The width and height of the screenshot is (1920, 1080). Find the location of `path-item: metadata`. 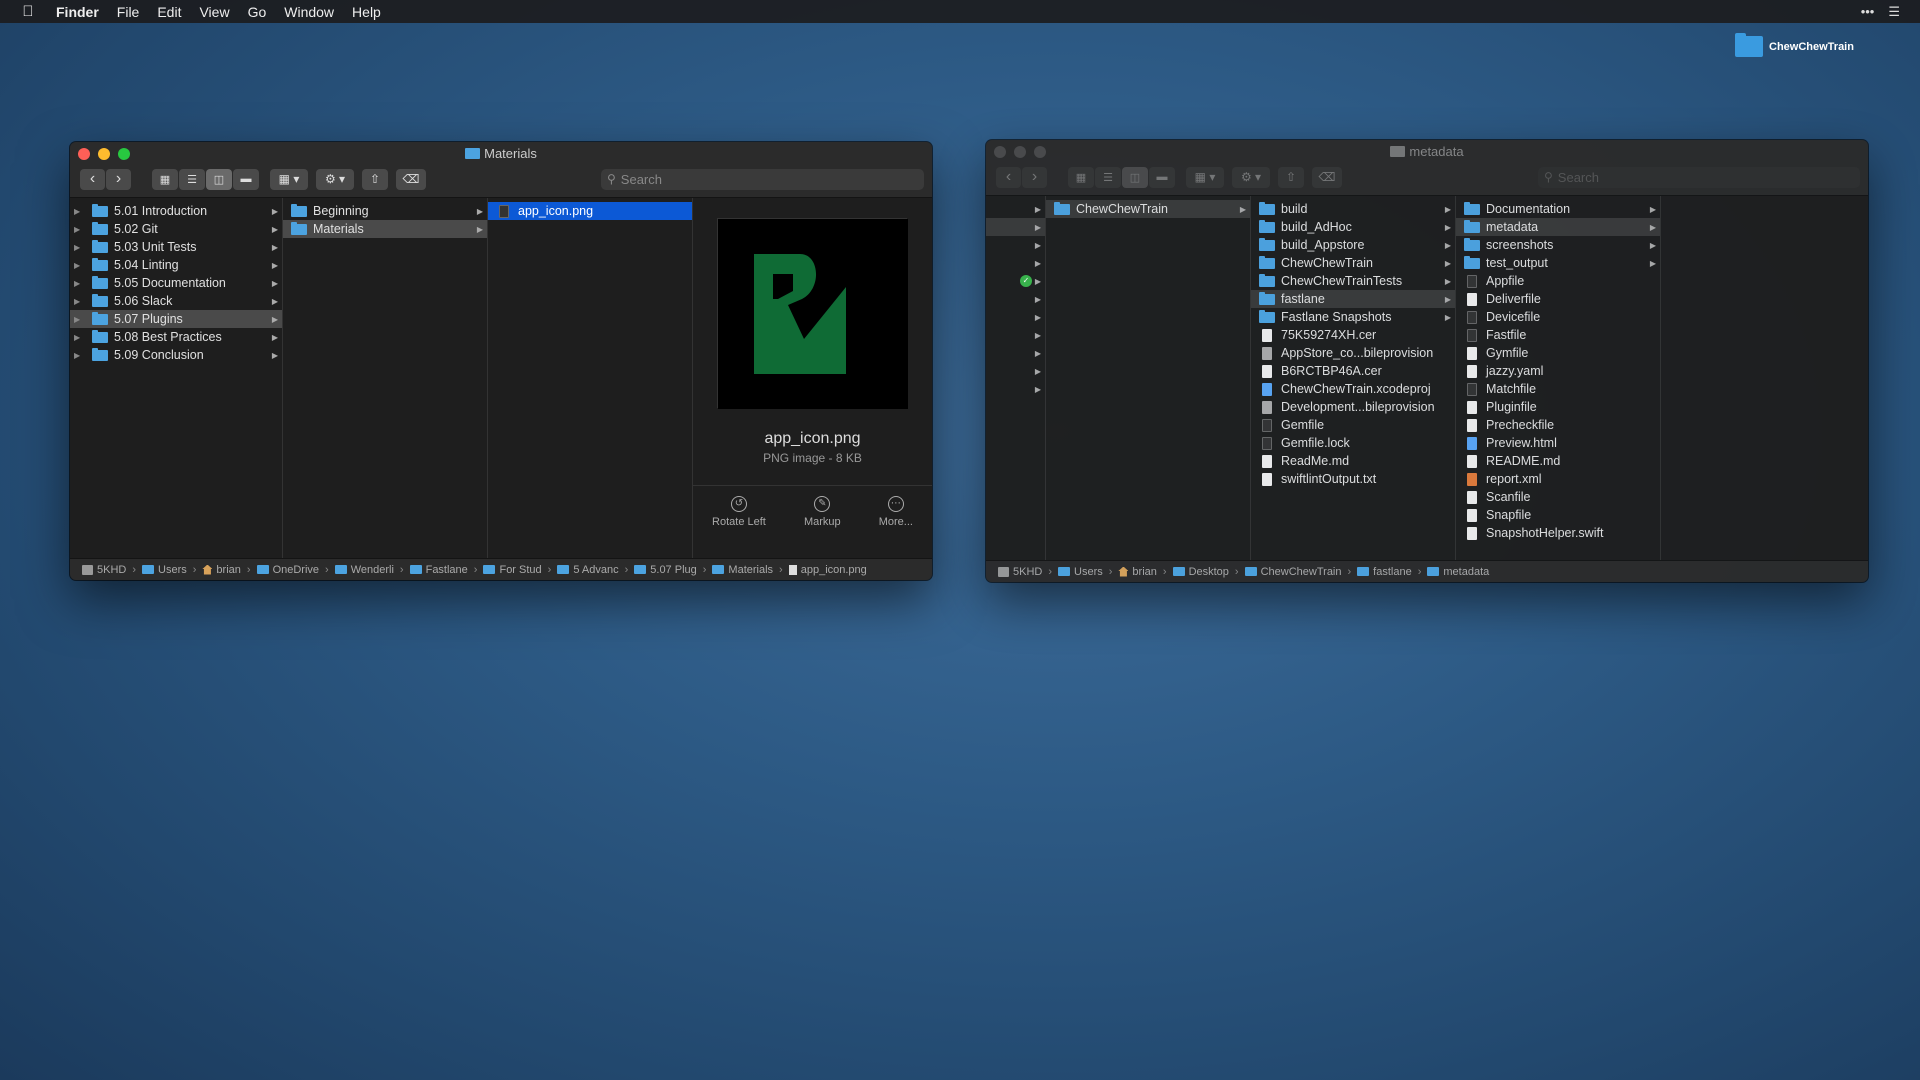

path-item: metadata is located at coordinates (1458, 572).